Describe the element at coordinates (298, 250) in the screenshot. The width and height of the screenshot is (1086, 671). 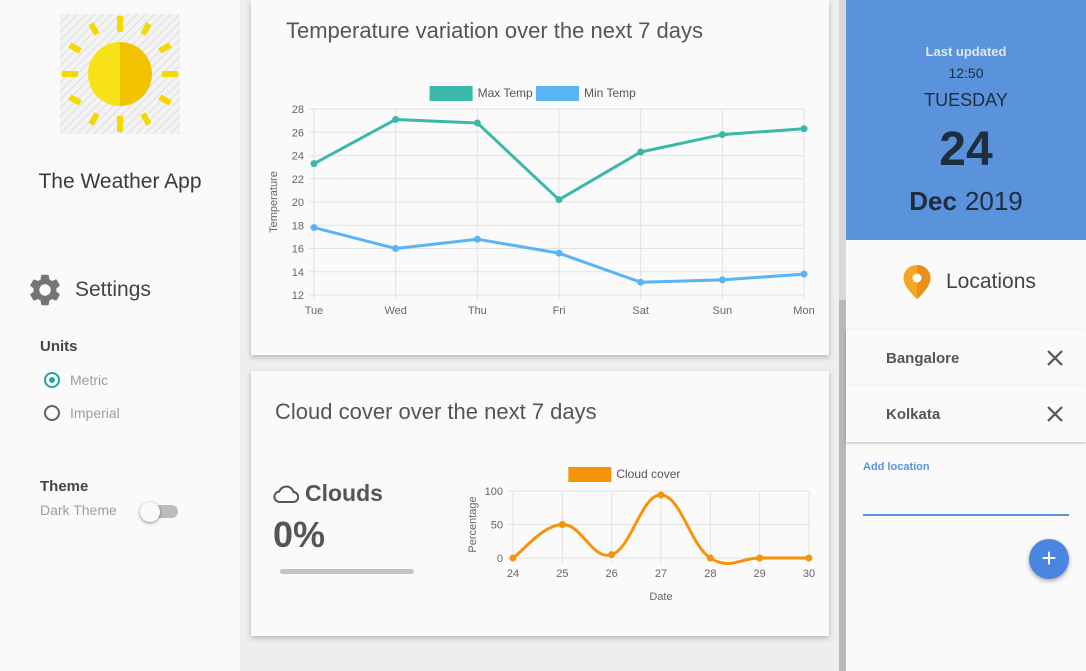
I see `y-tick-label: 16` at that location.